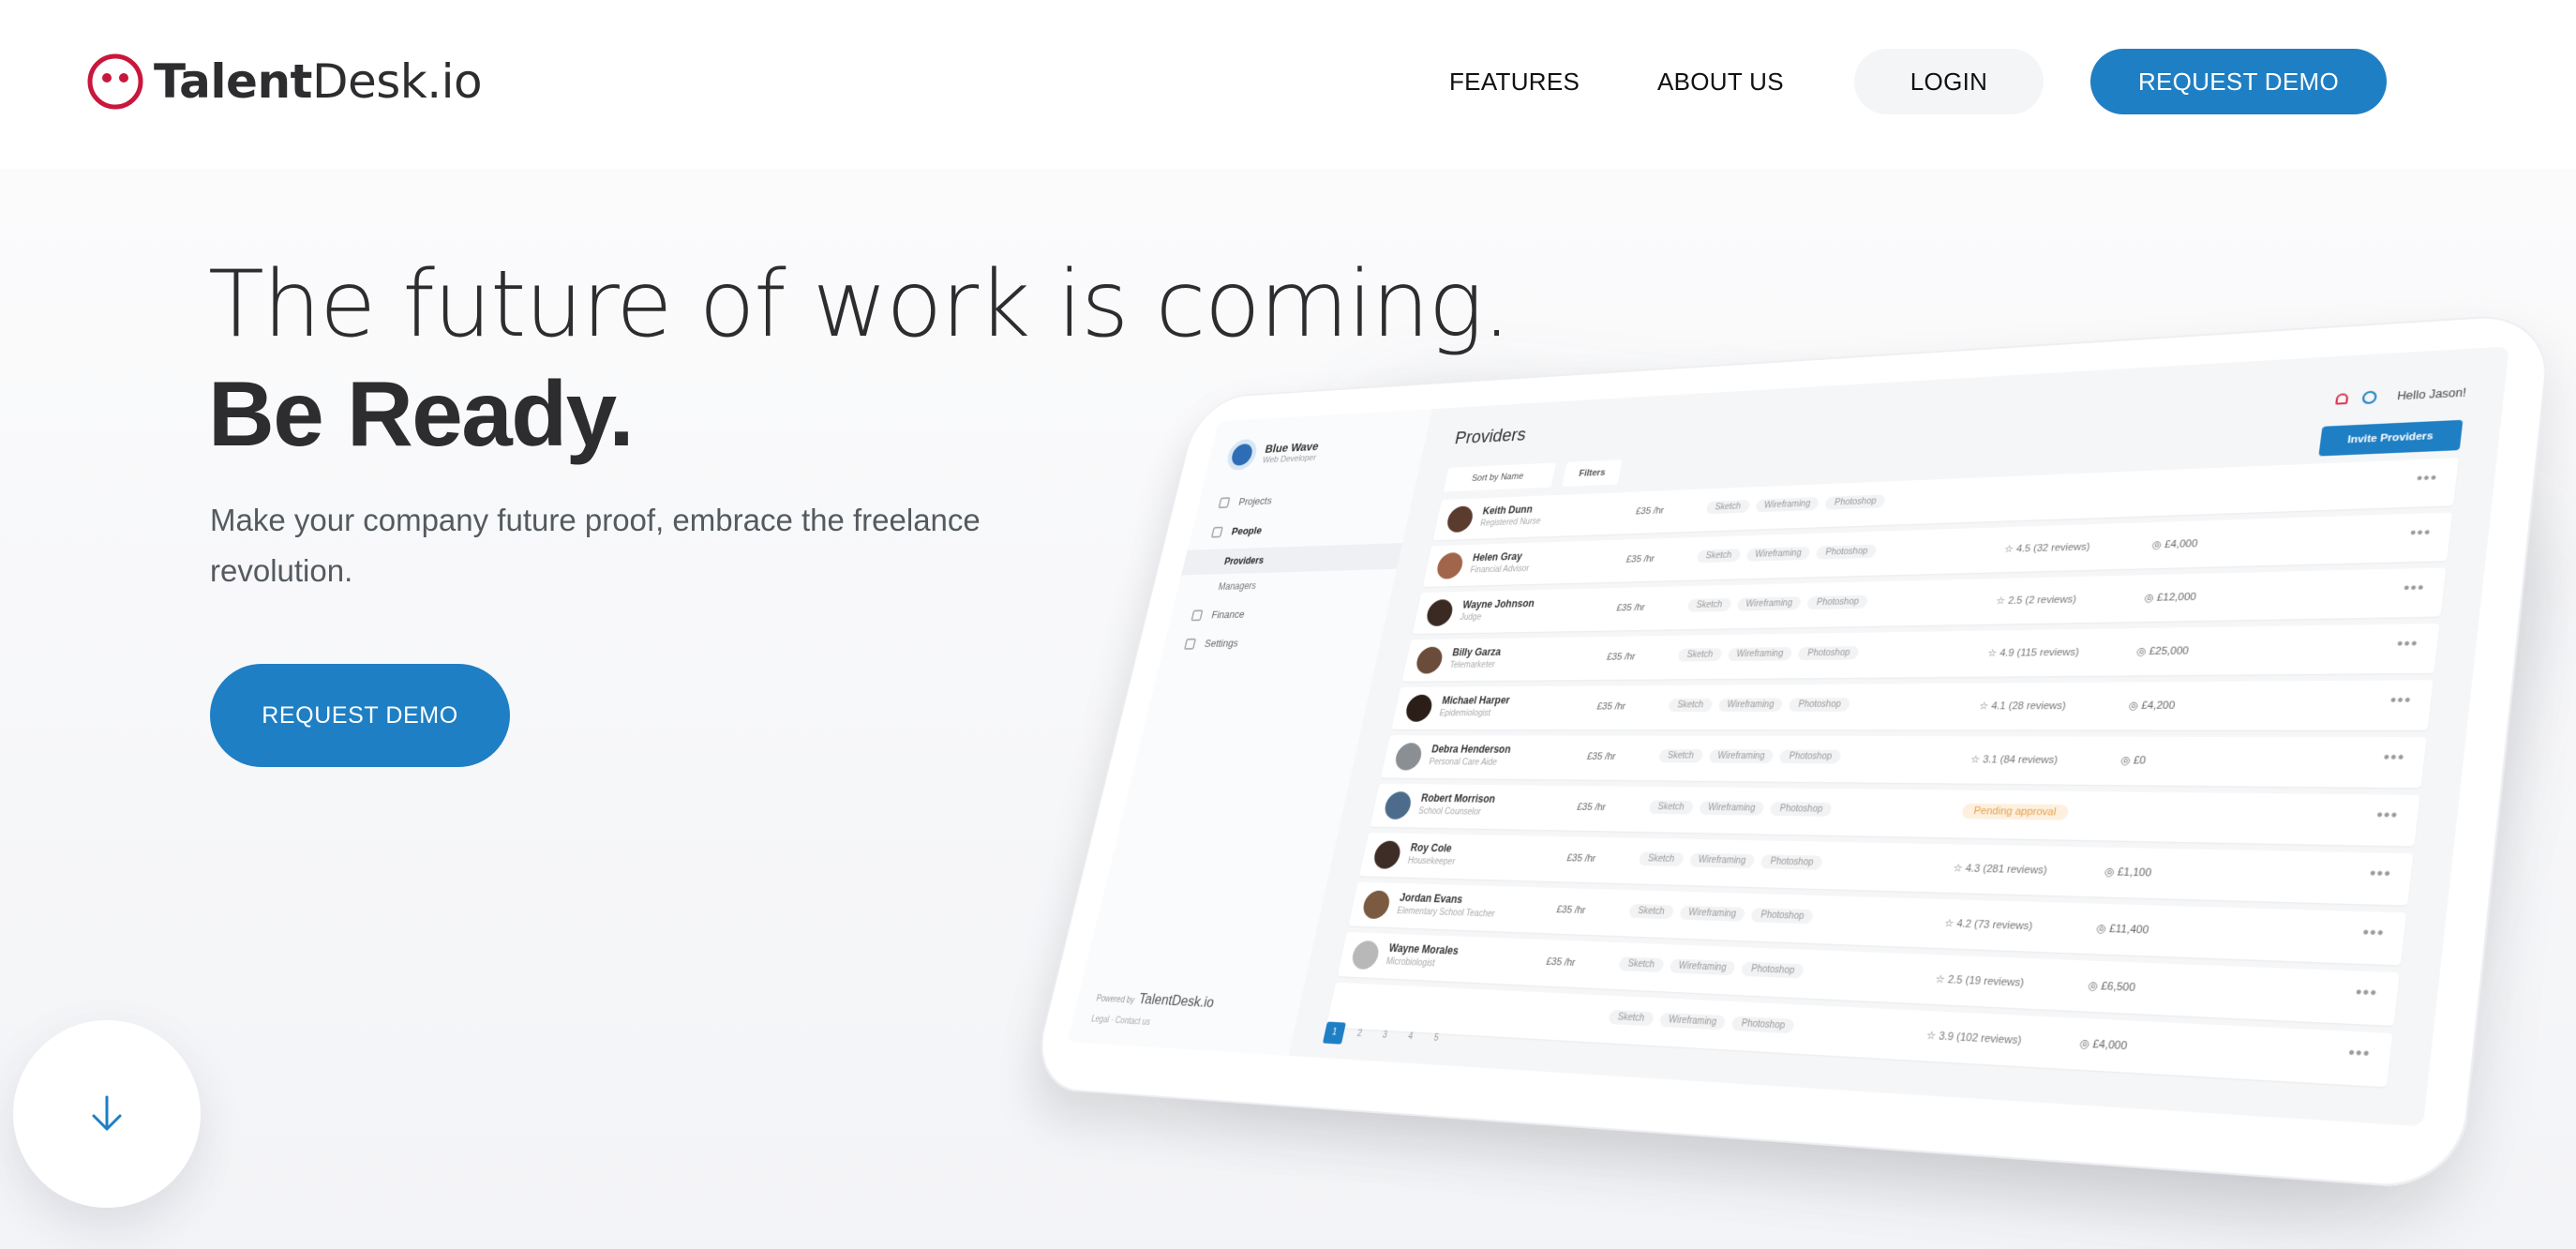 This screenshot has height=1249, width=2576. Describe the element at coordinates (2122, 930) in the screenshot. I see `provider-earnings: ◎ £11,400` at that location.